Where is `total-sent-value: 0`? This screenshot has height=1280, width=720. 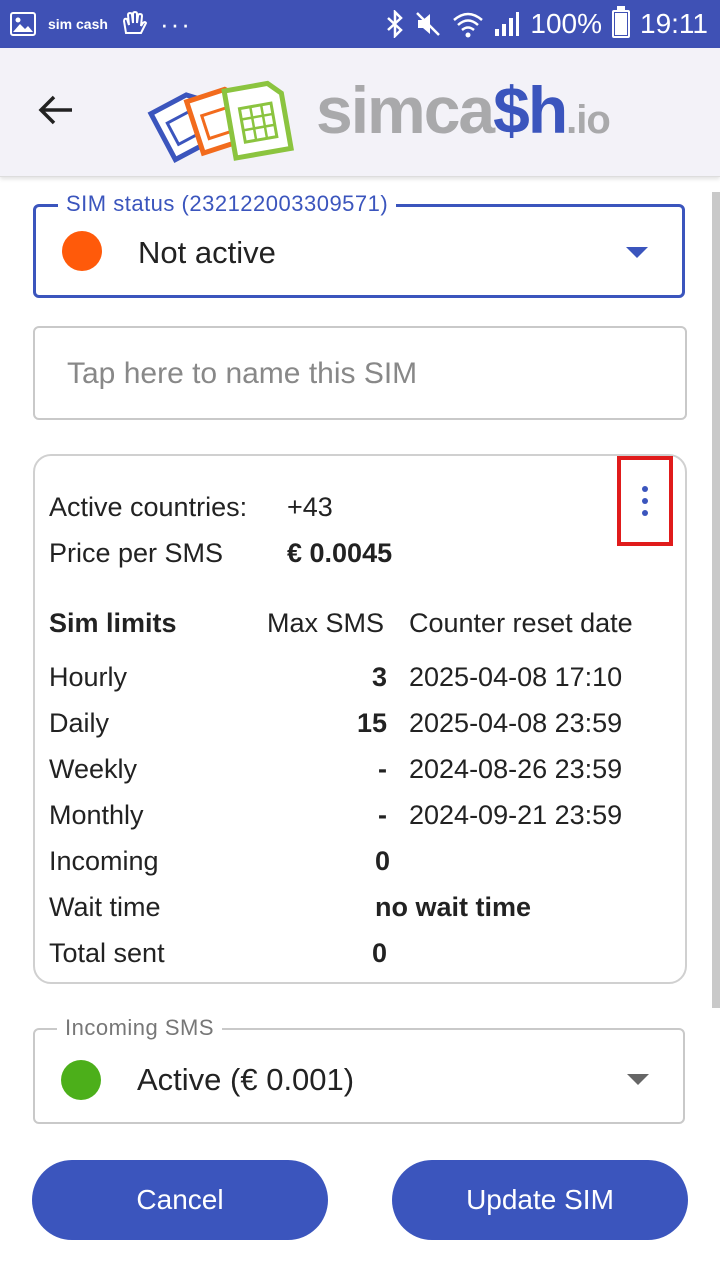
total-sent-value: 0 is located at coordinates (379, 953).